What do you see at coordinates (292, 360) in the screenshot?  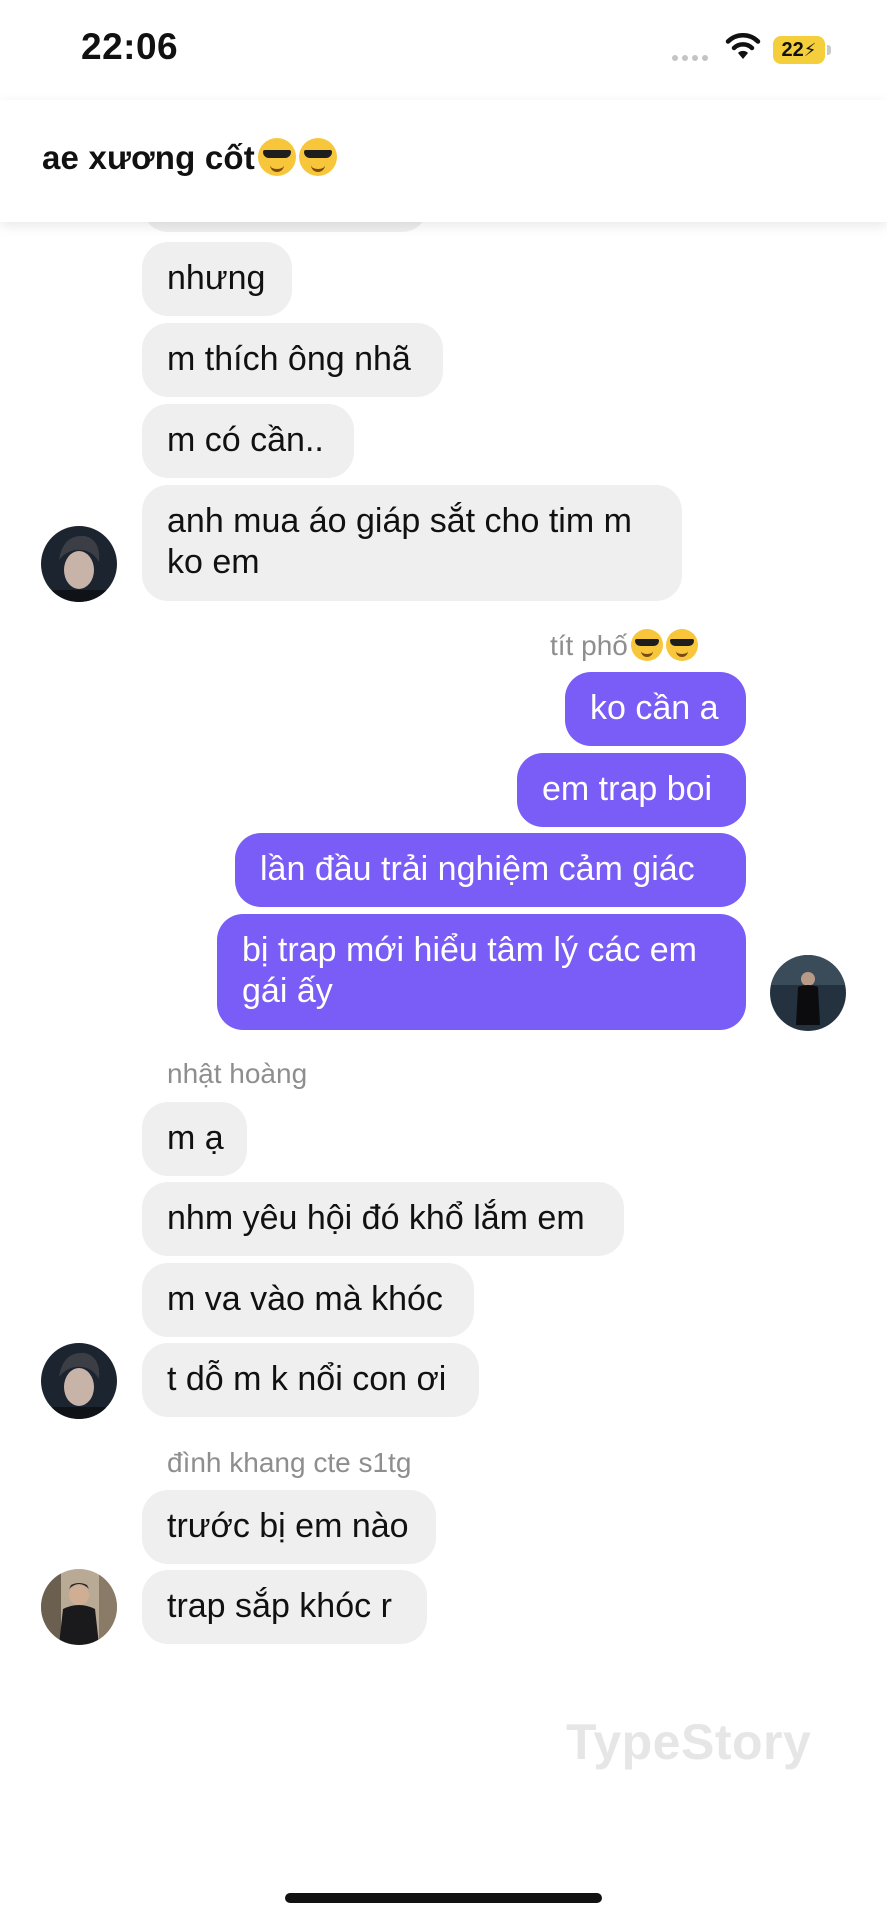 I see `message-bubble: m thích ông nhã` at bounding box center [292, 360].